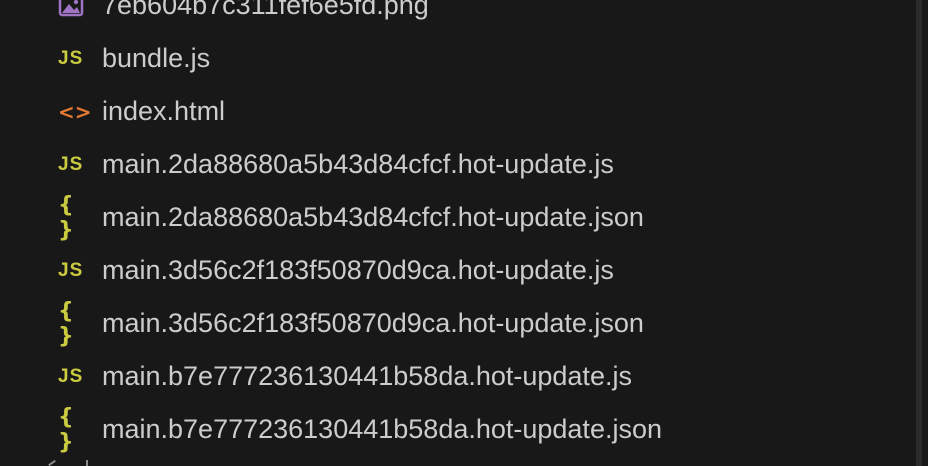 The width and height of the screenshot is (928, 466). I want to click on file-name: index.html, so click(164, 111).